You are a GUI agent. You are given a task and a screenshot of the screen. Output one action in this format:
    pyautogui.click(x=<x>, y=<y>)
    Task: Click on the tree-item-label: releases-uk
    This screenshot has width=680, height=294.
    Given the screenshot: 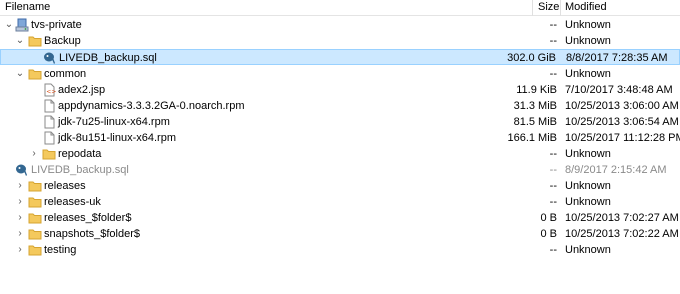 What is the action you would take?
    pyautogui.click(x=72, y=202)
    